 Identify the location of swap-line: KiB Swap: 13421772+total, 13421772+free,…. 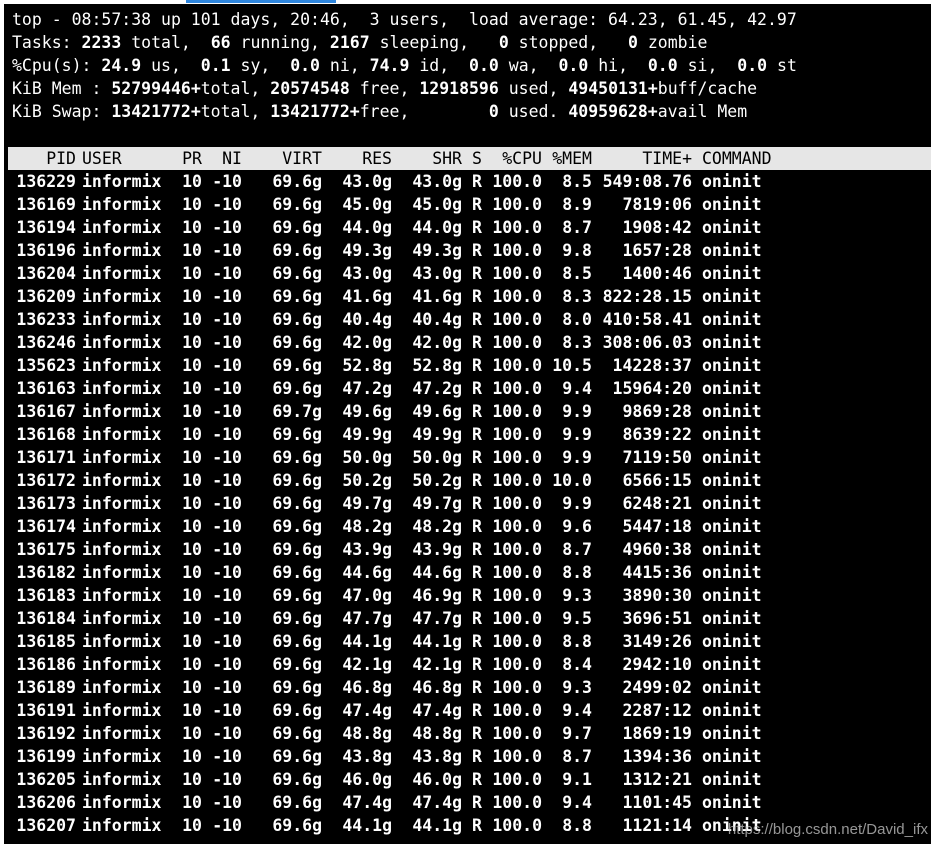
(379, 111).